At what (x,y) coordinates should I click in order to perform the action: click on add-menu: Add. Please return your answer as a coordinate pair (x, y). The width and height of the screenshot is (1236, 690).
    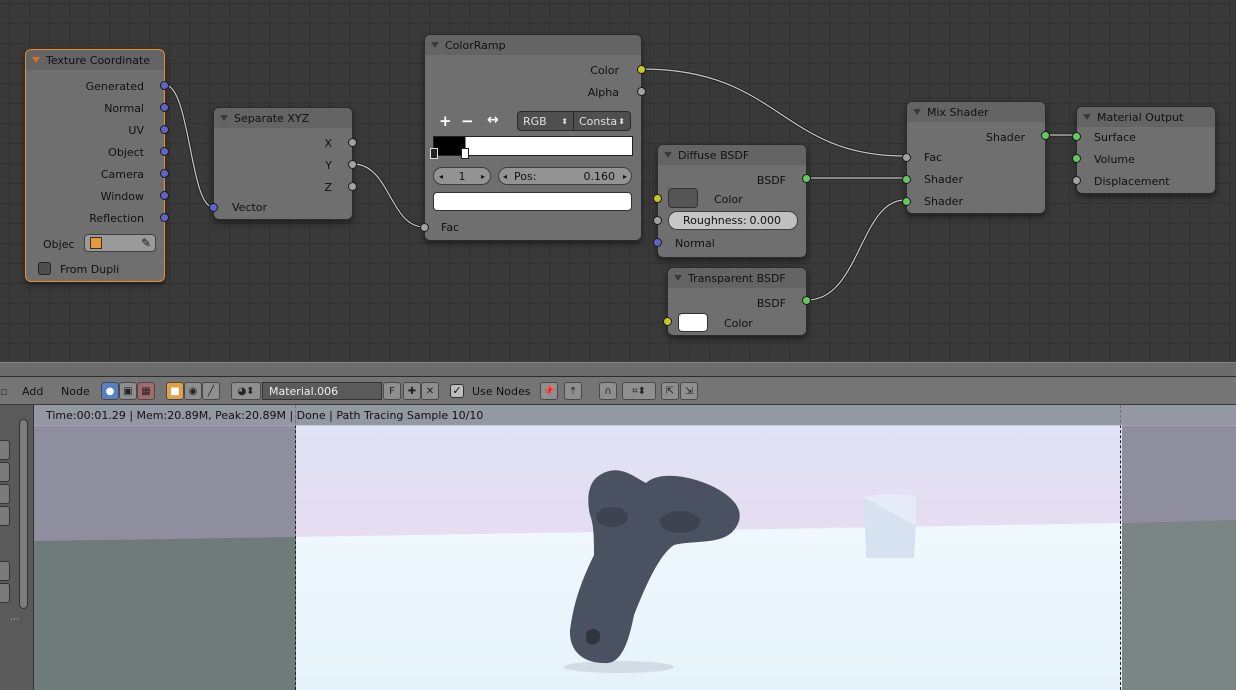
    Looking at the image, I should click on (32, 391).